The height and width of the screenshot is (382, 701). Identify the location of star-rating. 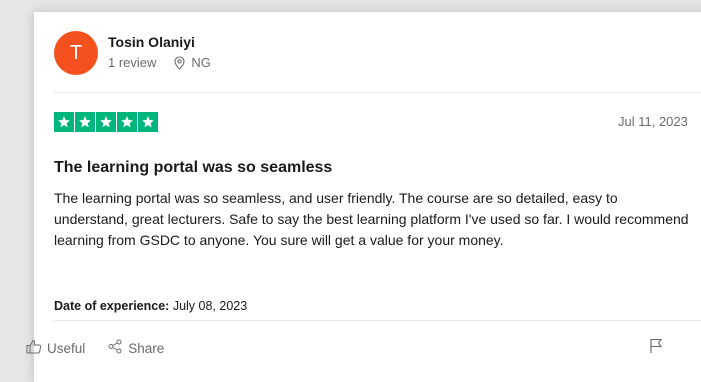
(106, 122).